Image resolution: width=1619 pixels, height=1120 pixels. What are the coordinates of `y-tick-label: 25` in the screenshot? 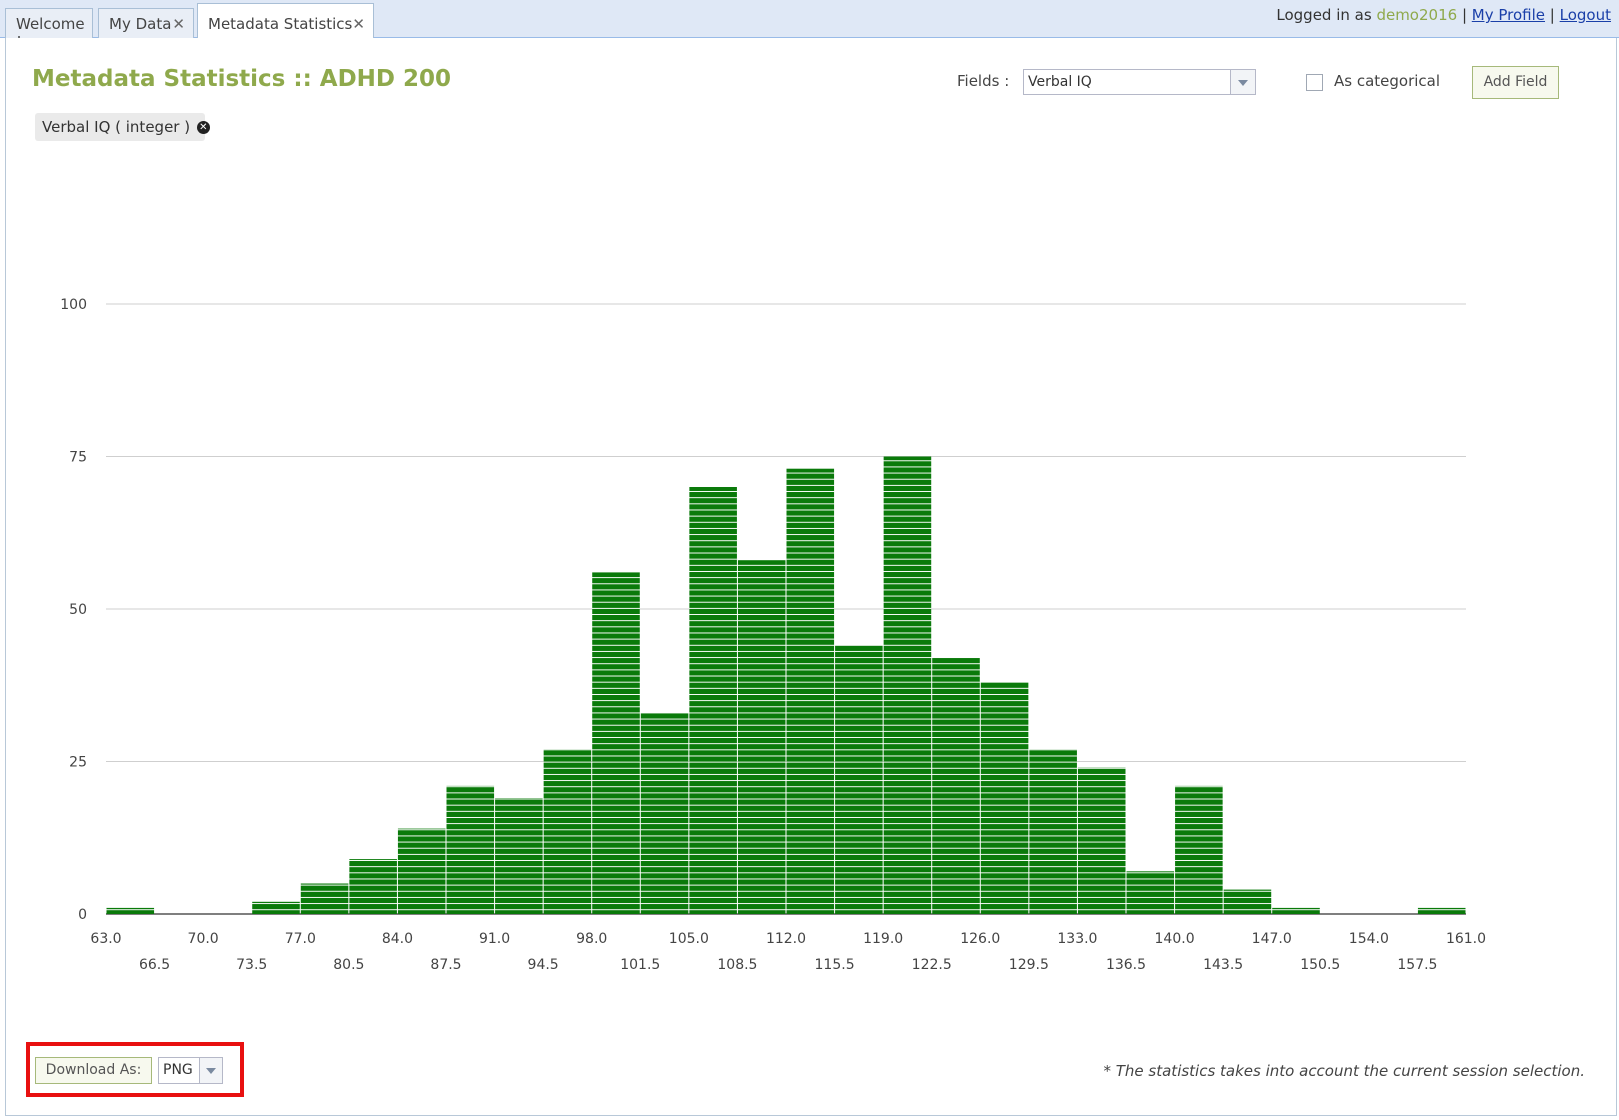 It's located at (78, 763).